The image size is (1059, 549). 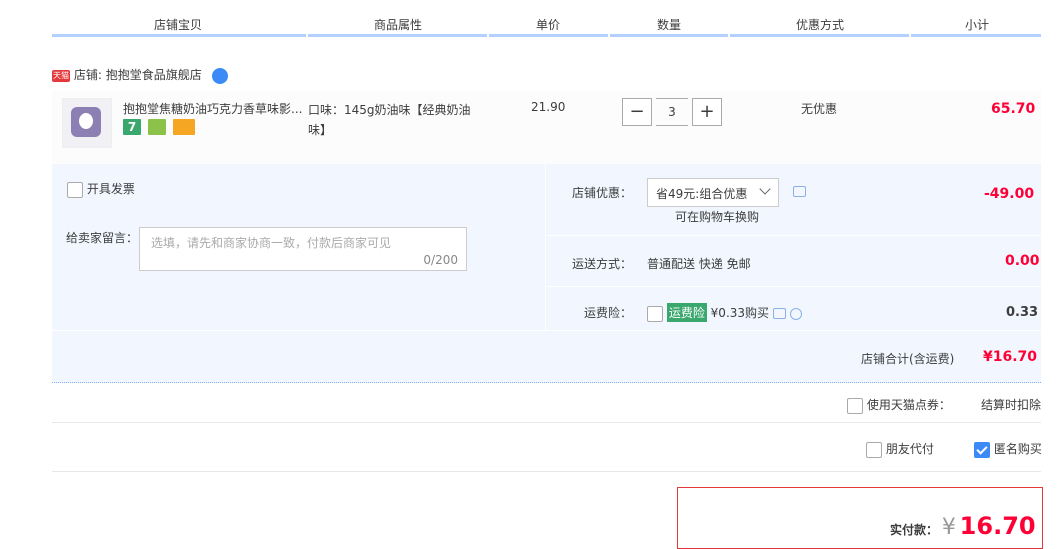 I want to click on friend-pay-label: 朋友代付, so click(x=909, y=449).